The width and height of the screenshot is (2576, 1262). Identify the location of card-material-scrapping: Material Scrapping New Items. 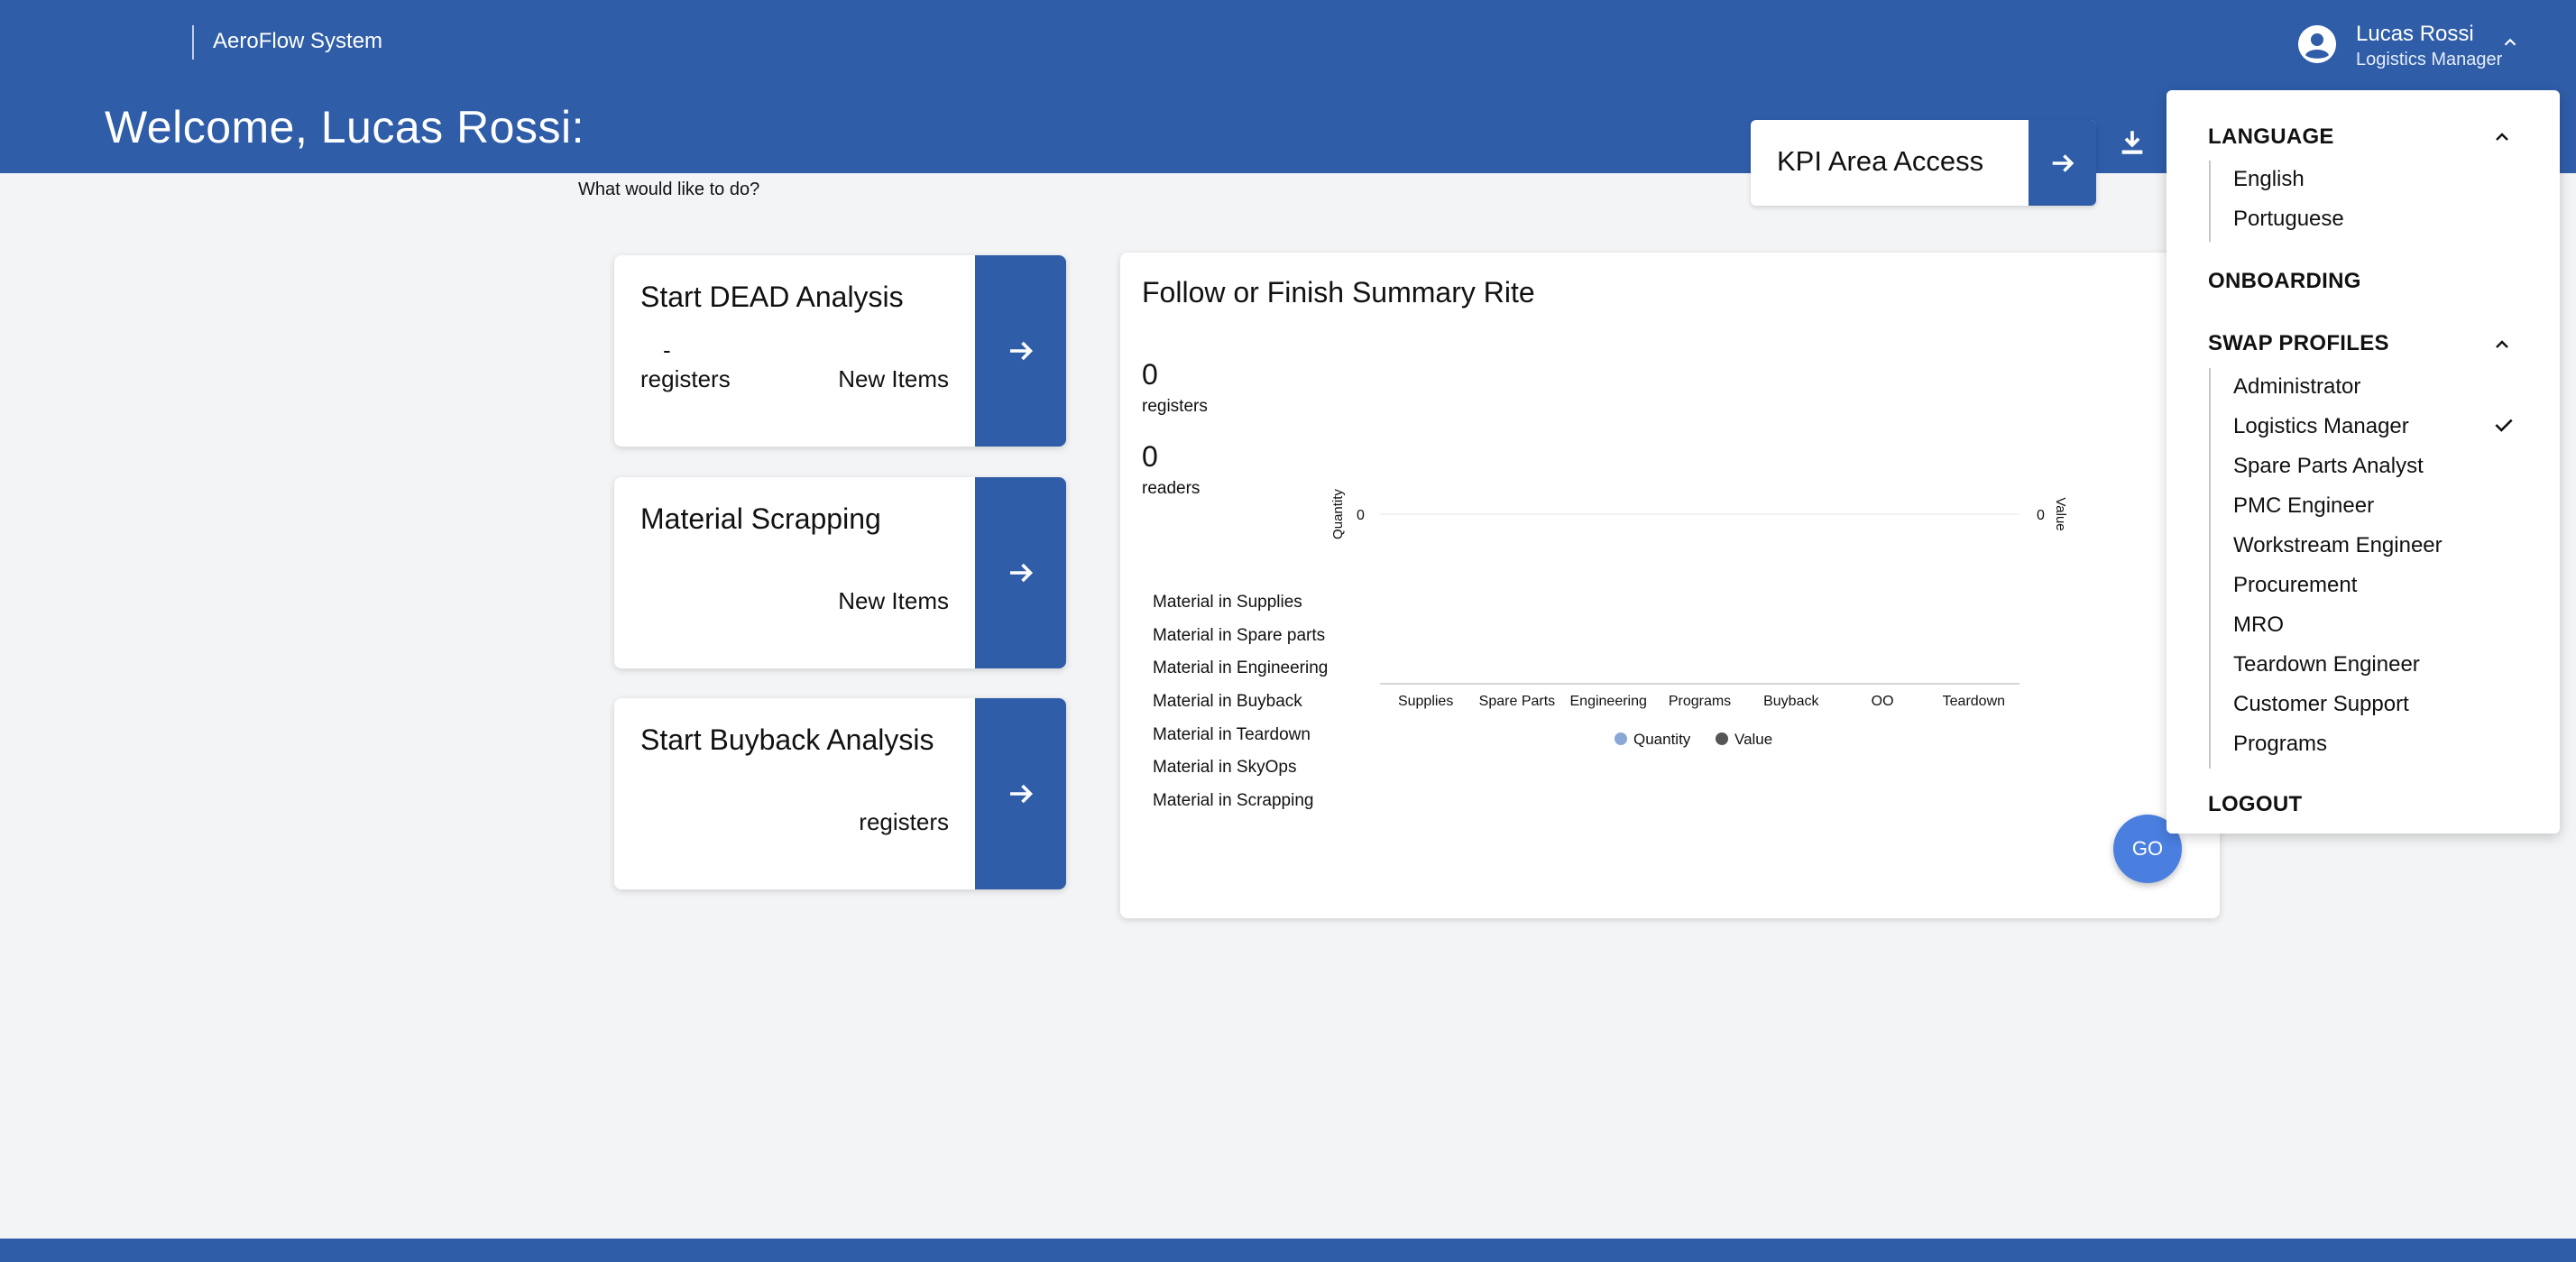
(840, 572).